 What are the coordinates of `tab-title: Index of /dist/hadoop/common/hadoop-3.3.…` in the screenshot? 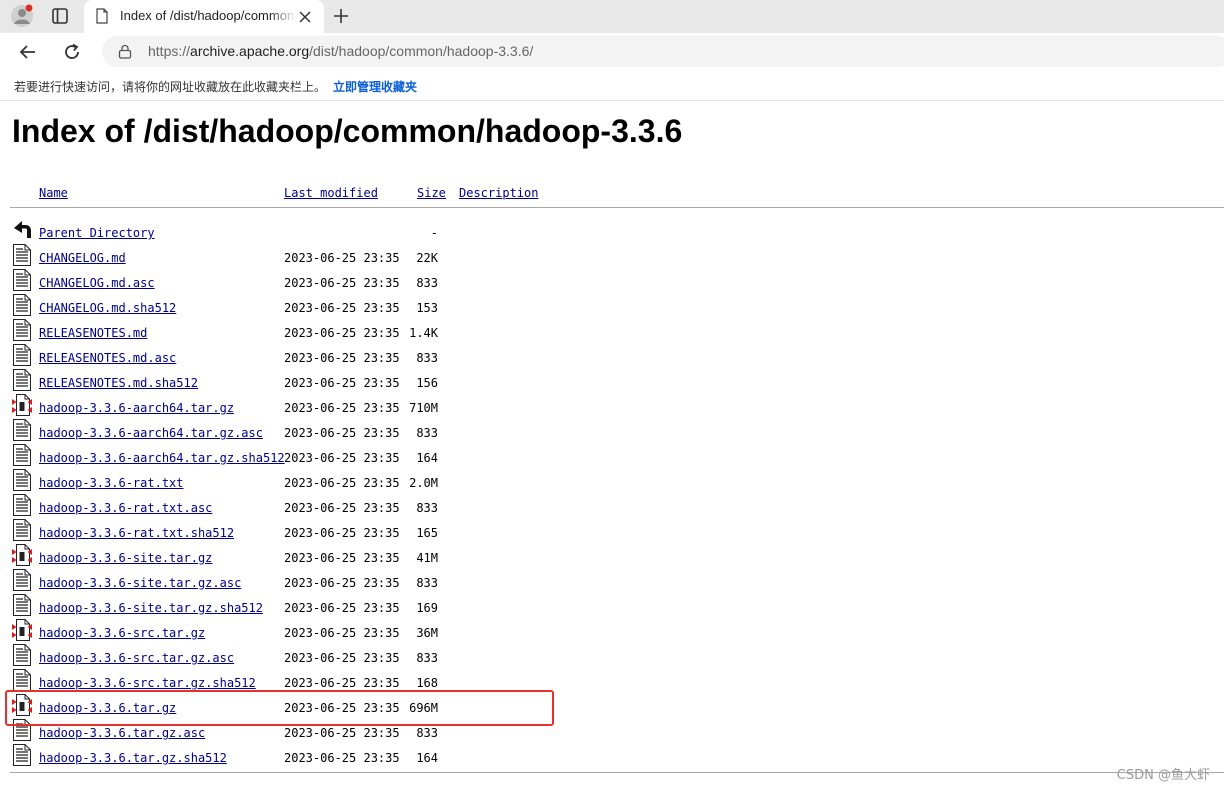 It's located at (208, 15).